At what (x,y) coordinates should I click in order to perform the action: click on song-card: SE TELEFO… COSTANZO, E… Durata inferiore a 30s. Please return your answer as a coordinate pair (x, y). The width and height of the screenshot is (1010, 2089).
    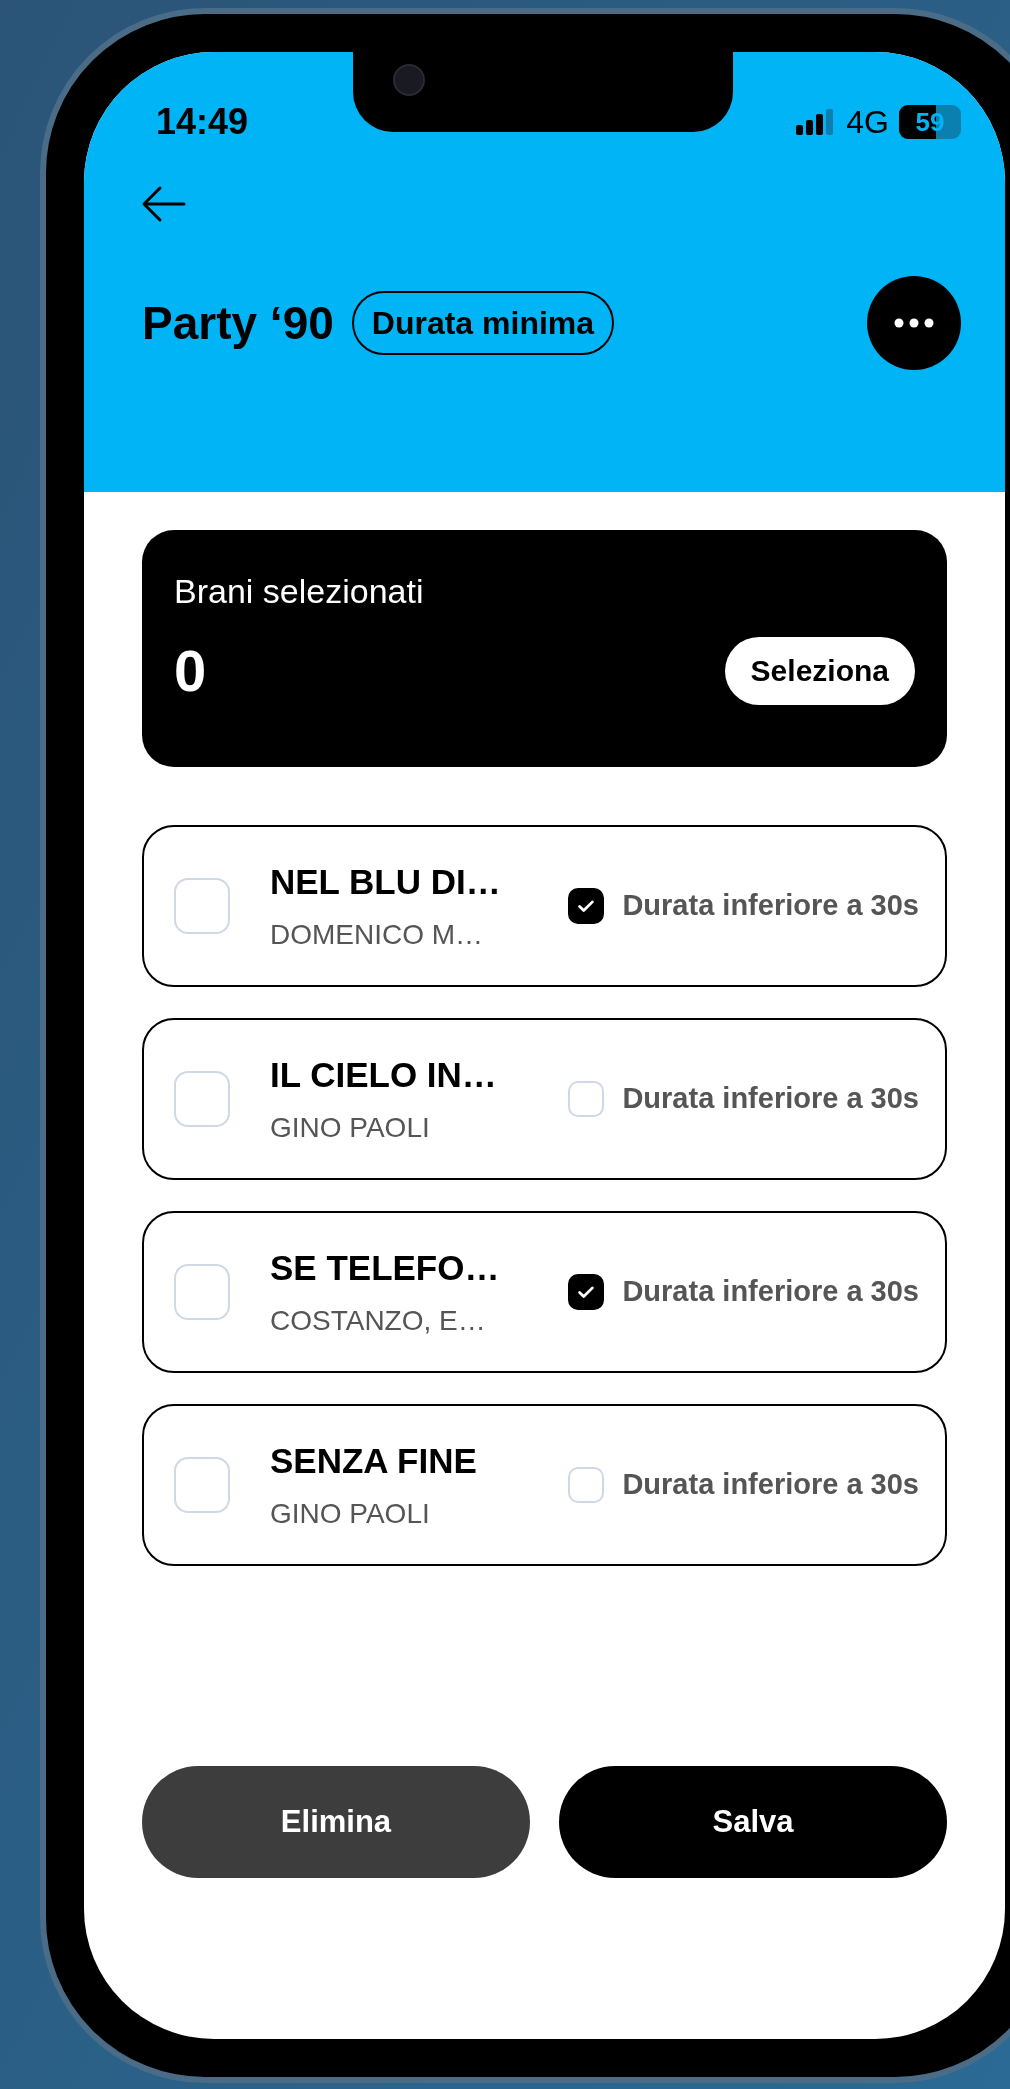
    Looking at the image, I should click on (544, 1292).